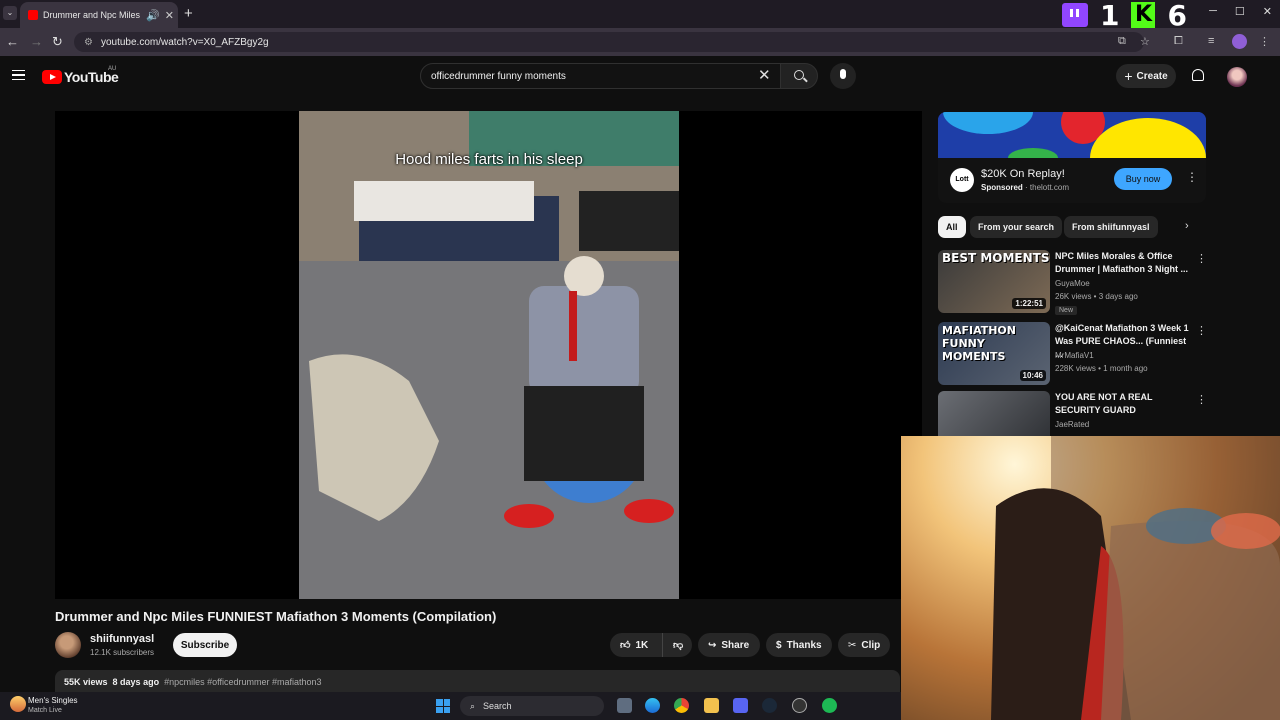 This screenshot has height=720, width=1280. Describe the element at coordinates (205, 645) in the screenshot. I see `subscribe-button: Subscribe` at that location.